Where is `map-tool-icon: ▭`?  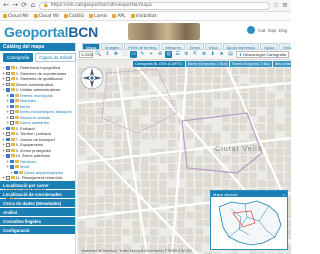
map-tool-icon: ▭ is located at coordinates (133, 54).